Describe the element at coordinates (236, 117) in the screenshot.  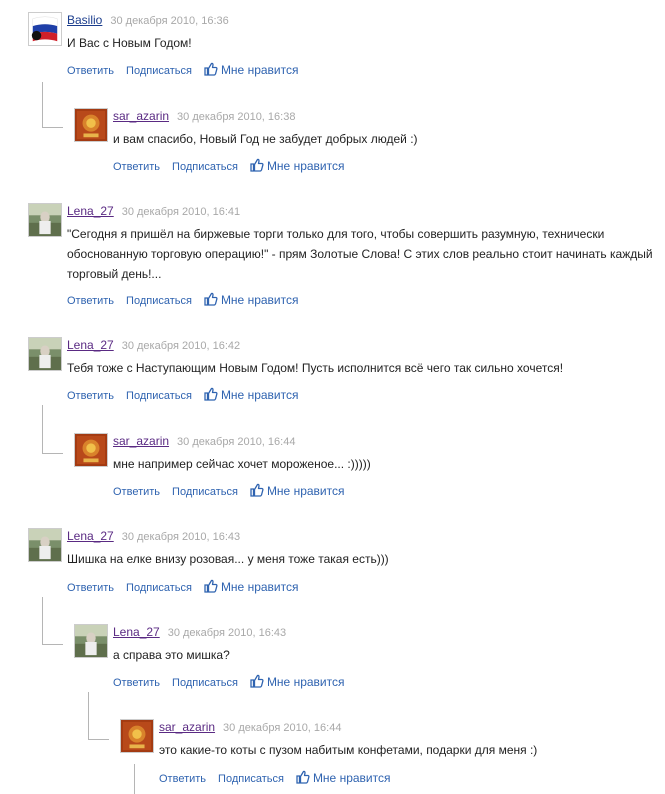
I see `comment-date: 30 декабря 2010, 16:38` at that location.